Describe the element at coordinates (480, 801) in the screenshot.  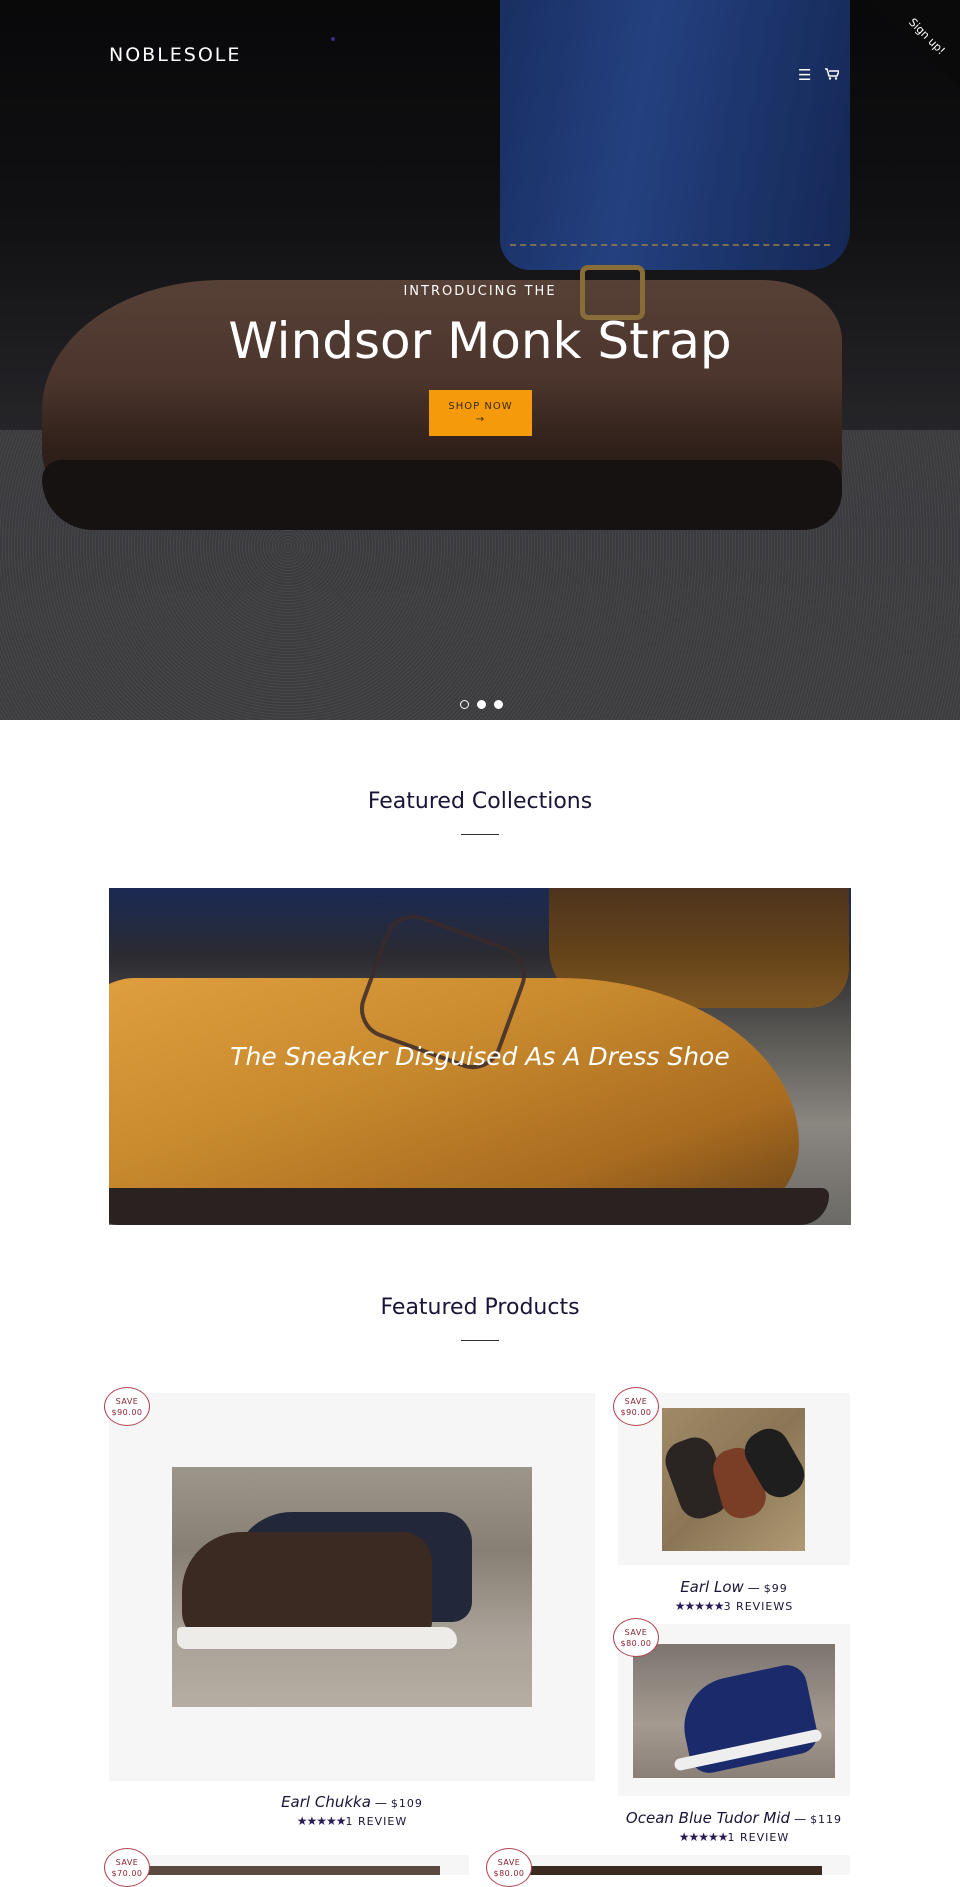
I see `featured-collections-title: Featured Collections` at that location.